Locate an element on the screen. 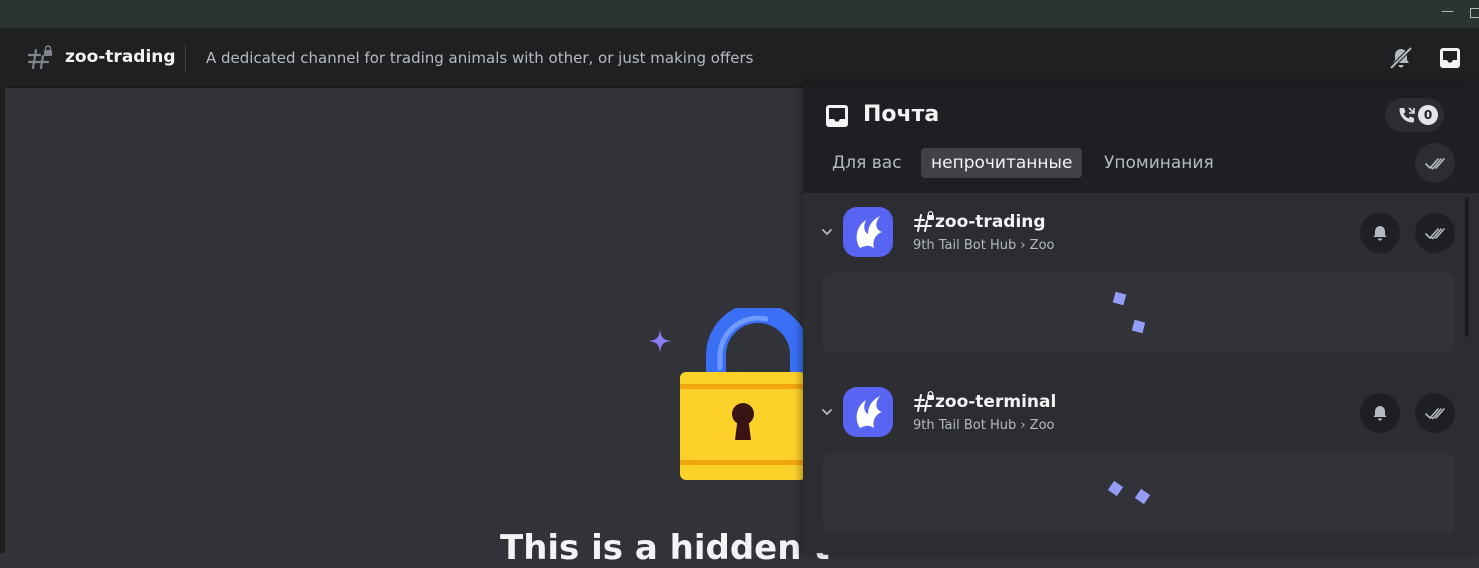 The image size is (1479, 568). hidden-channel-title: This is a hidden t is located at coordinates (665, 548).